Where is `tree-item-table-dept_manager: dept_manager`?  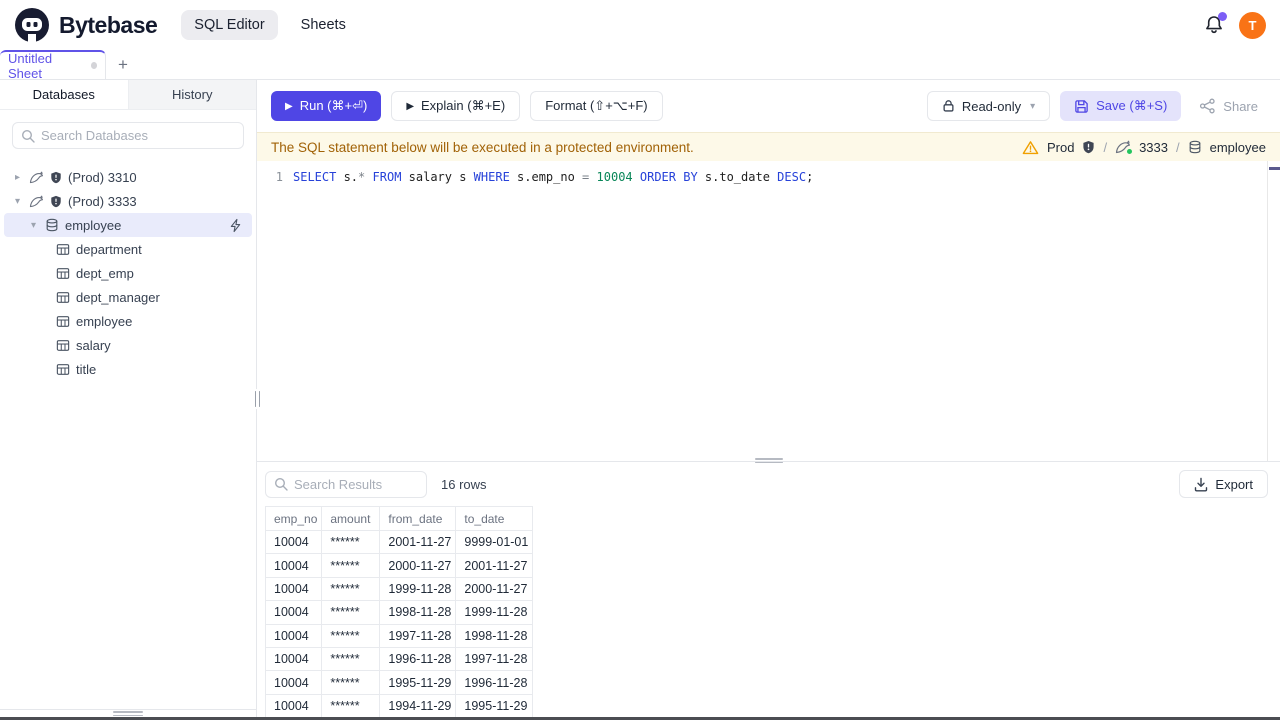
tree-item-table-dept_manager: dept_manager is located at coordinates (128, 297).